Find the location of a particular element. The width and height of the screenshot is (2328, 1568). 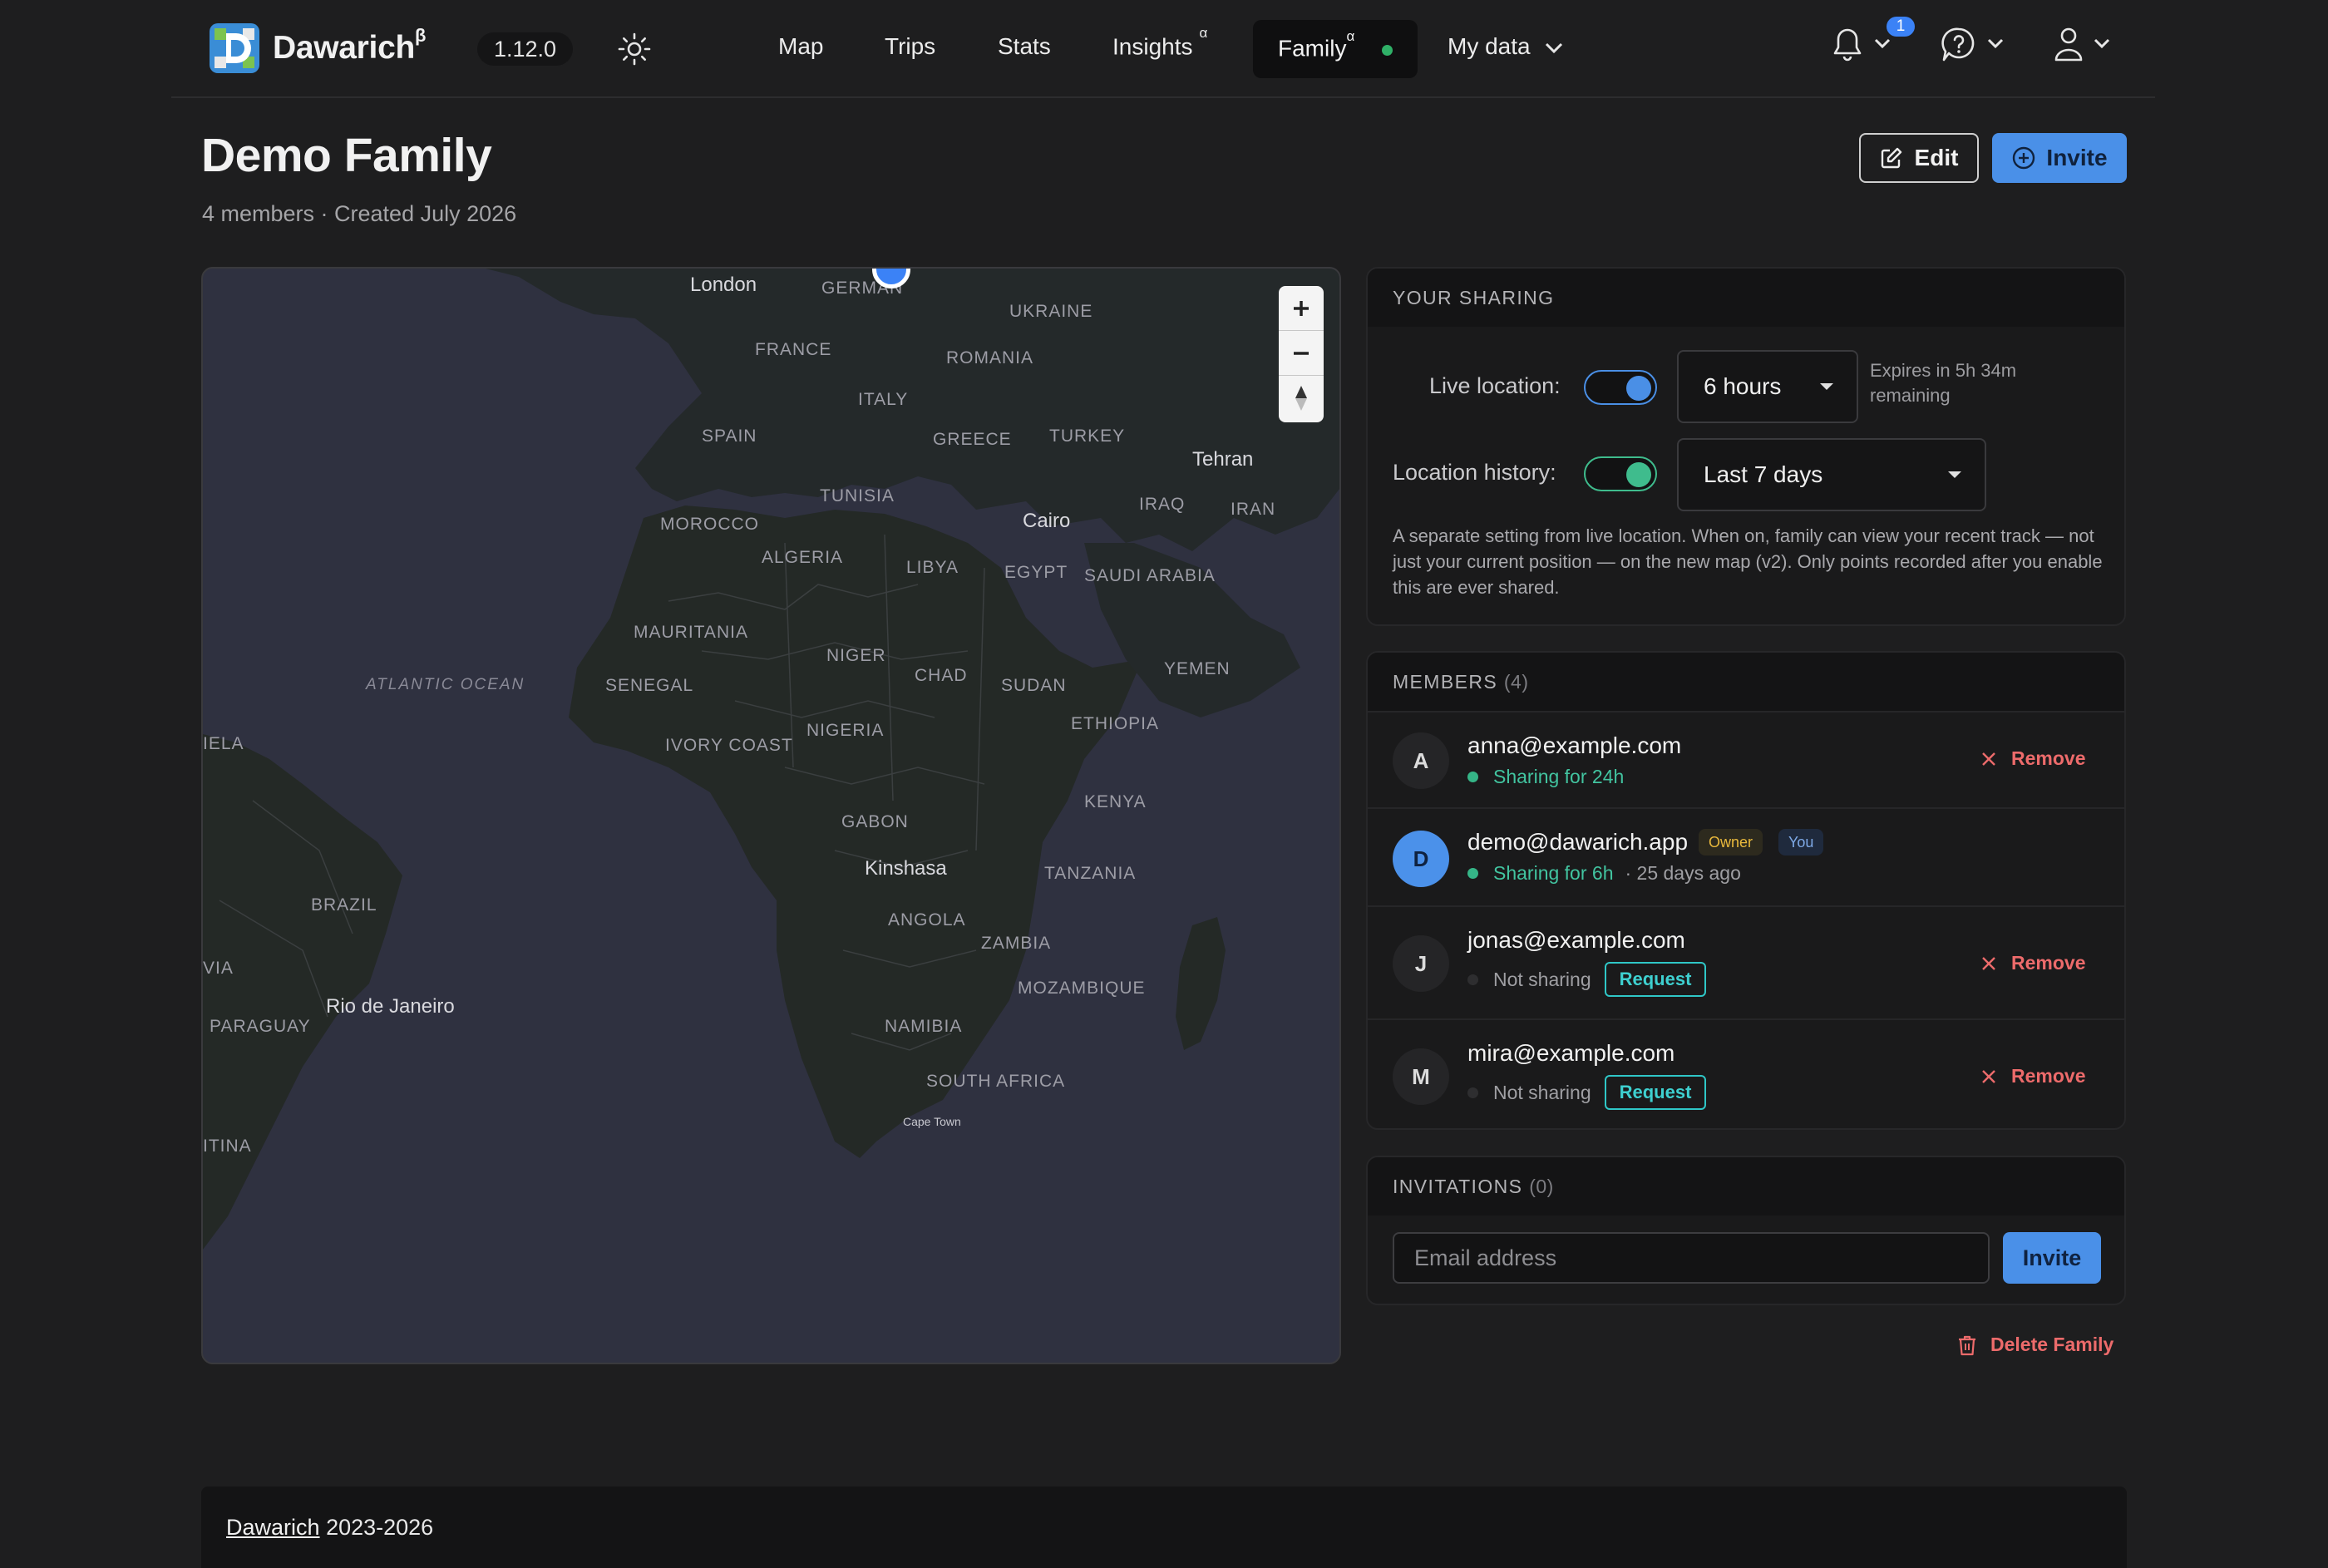

members-heading: MEMBERS (4) is located at coordinates (1746, 682).